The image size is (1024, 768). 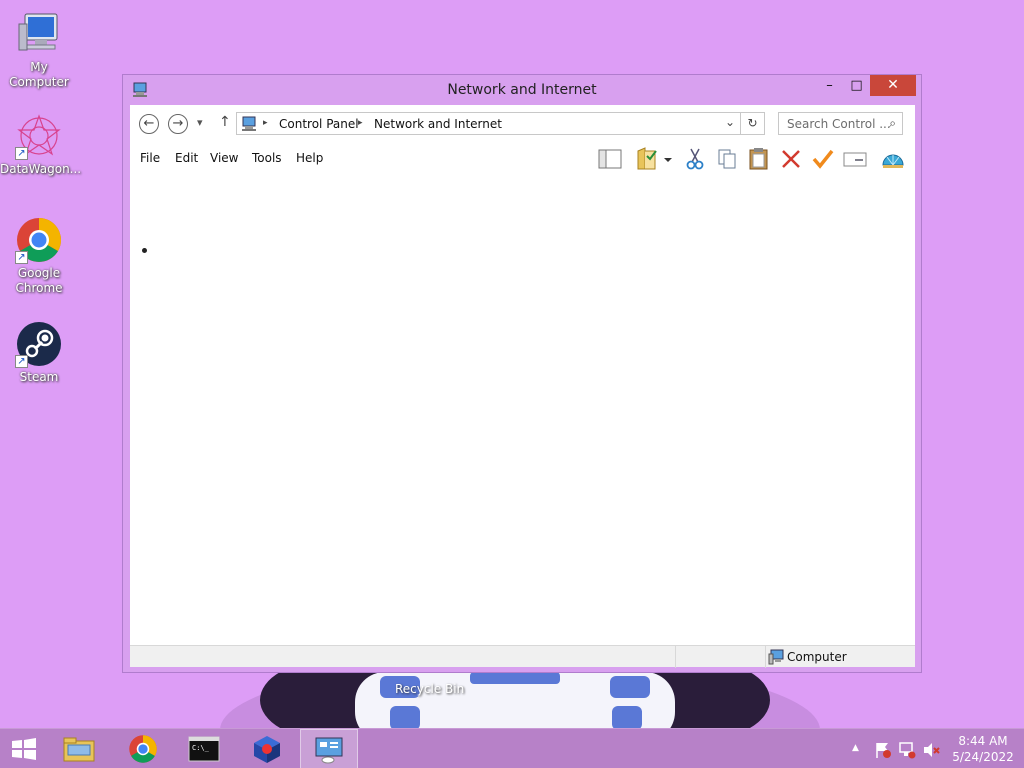 I want to click on shell-icon, so click(x=893, y=159).